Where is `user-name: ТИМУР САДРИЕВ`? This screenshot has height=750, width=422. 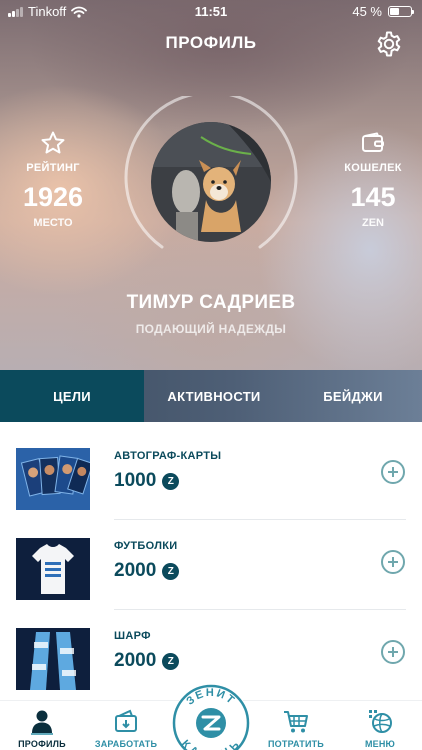 user-name: ТИМУР САДРИЕВ is located at coordinates (211, 302).